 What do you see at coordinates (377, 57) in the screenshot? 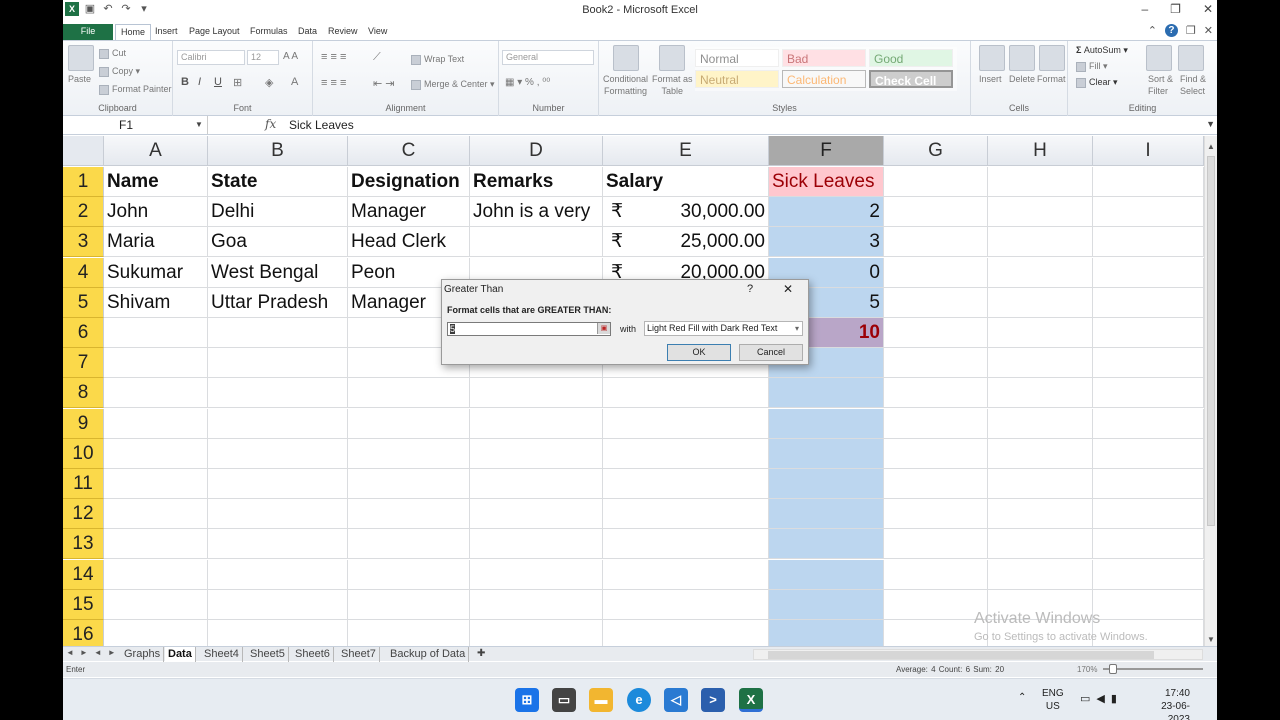
I see `orientation-icon: ⟋` at bounding box center [377, 57].